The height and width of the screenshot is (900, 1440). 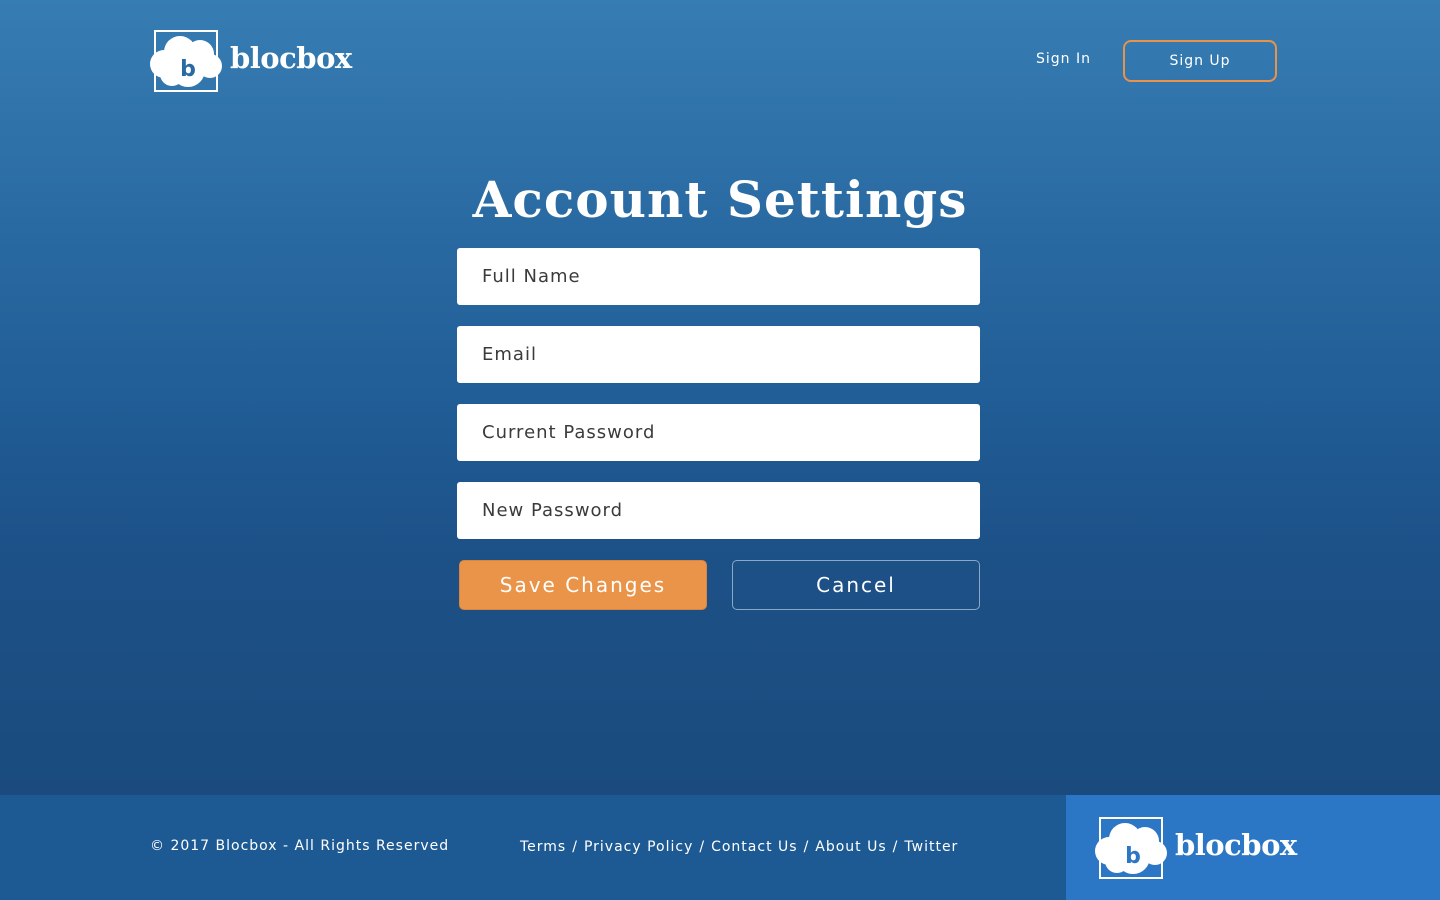 What do you see at coordinates (718, 354) in the screenshot?
I see `email-field` at bounding box center [718, 354].